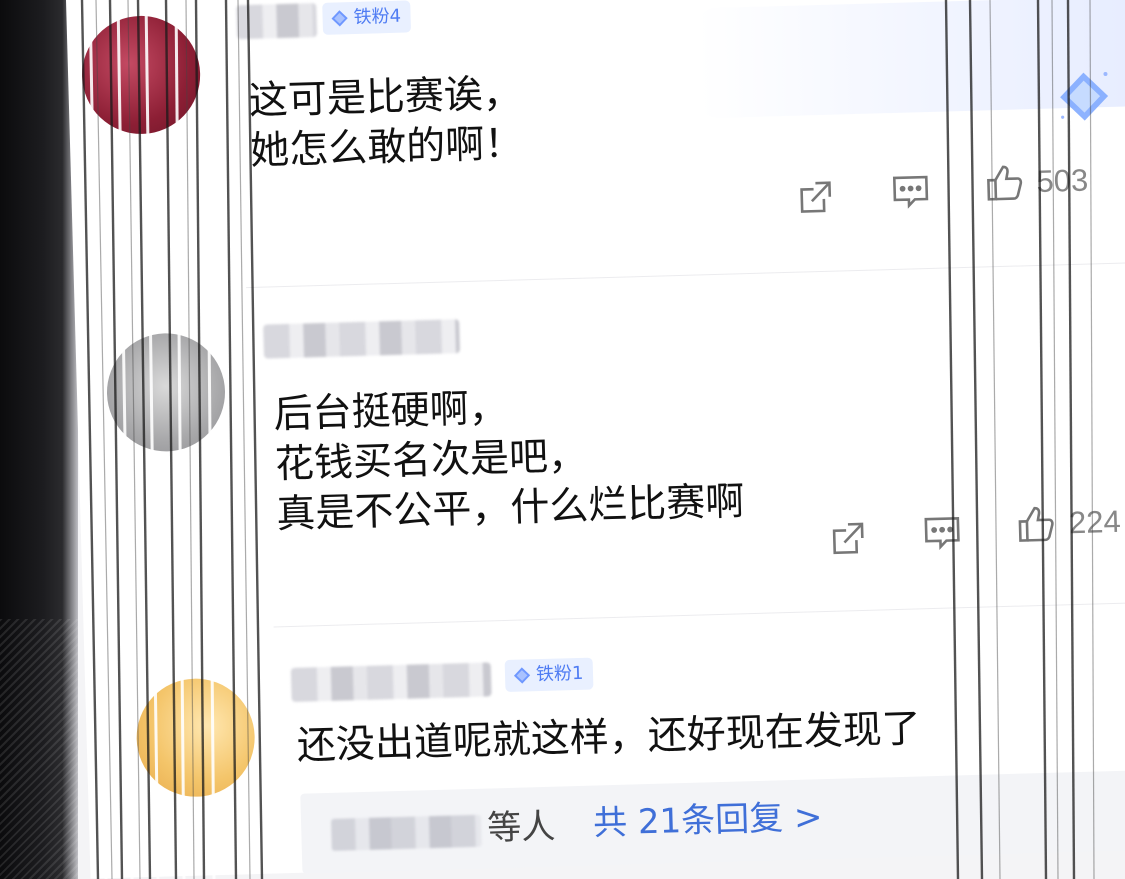 The height and width of the screenshot is (879, 1125). I want to click on fan-badge: 铁粉4, so click(367, 17).